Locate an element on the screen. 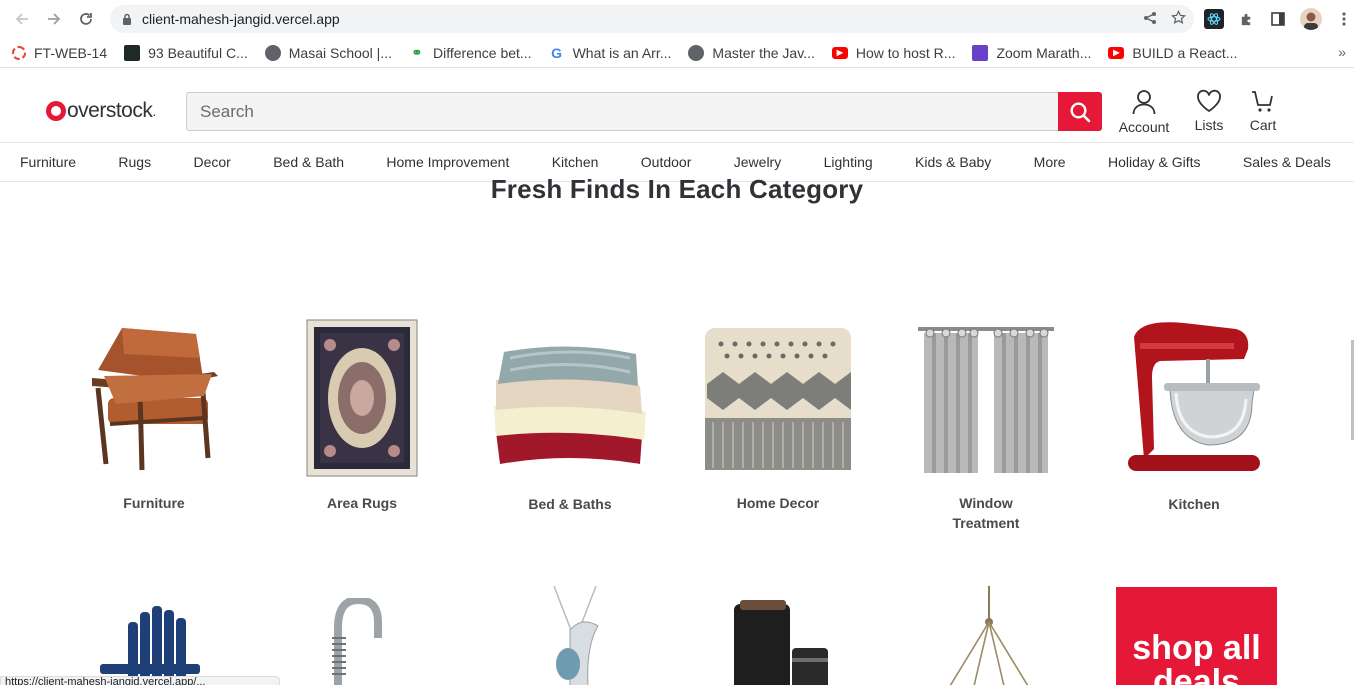 The height and width of the screenshot is (685, 1354). rug-image is located at coordinates (362, 397).